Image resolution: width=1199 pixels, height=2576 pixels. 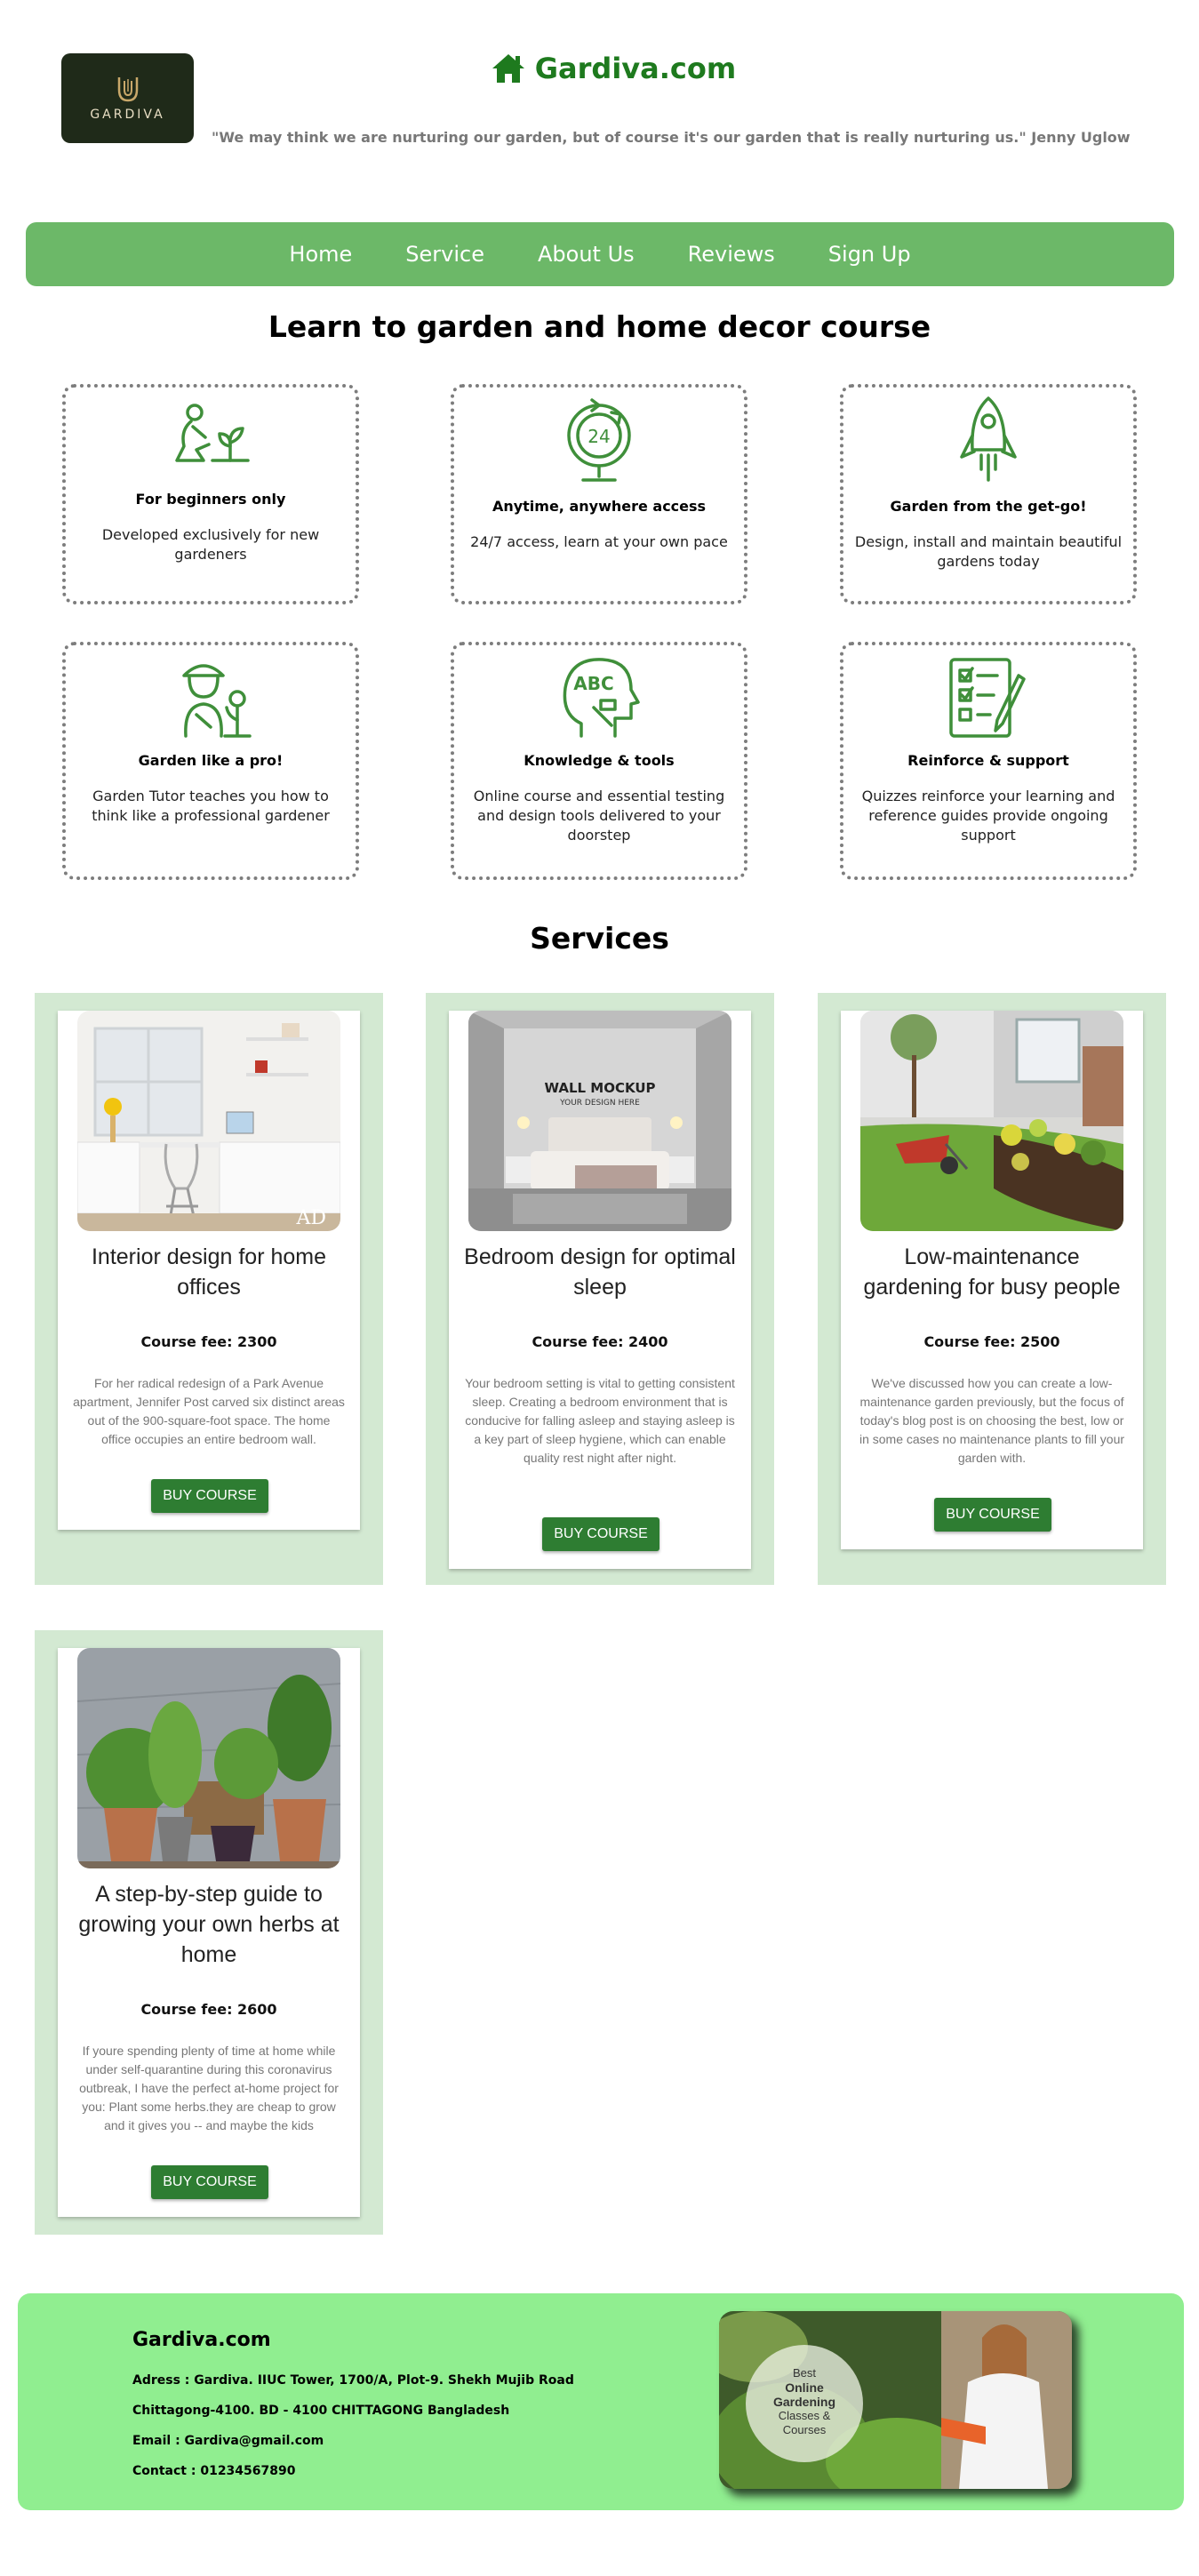 I want to click on nav-reviews: Reviews, so click(x=732, y=254).